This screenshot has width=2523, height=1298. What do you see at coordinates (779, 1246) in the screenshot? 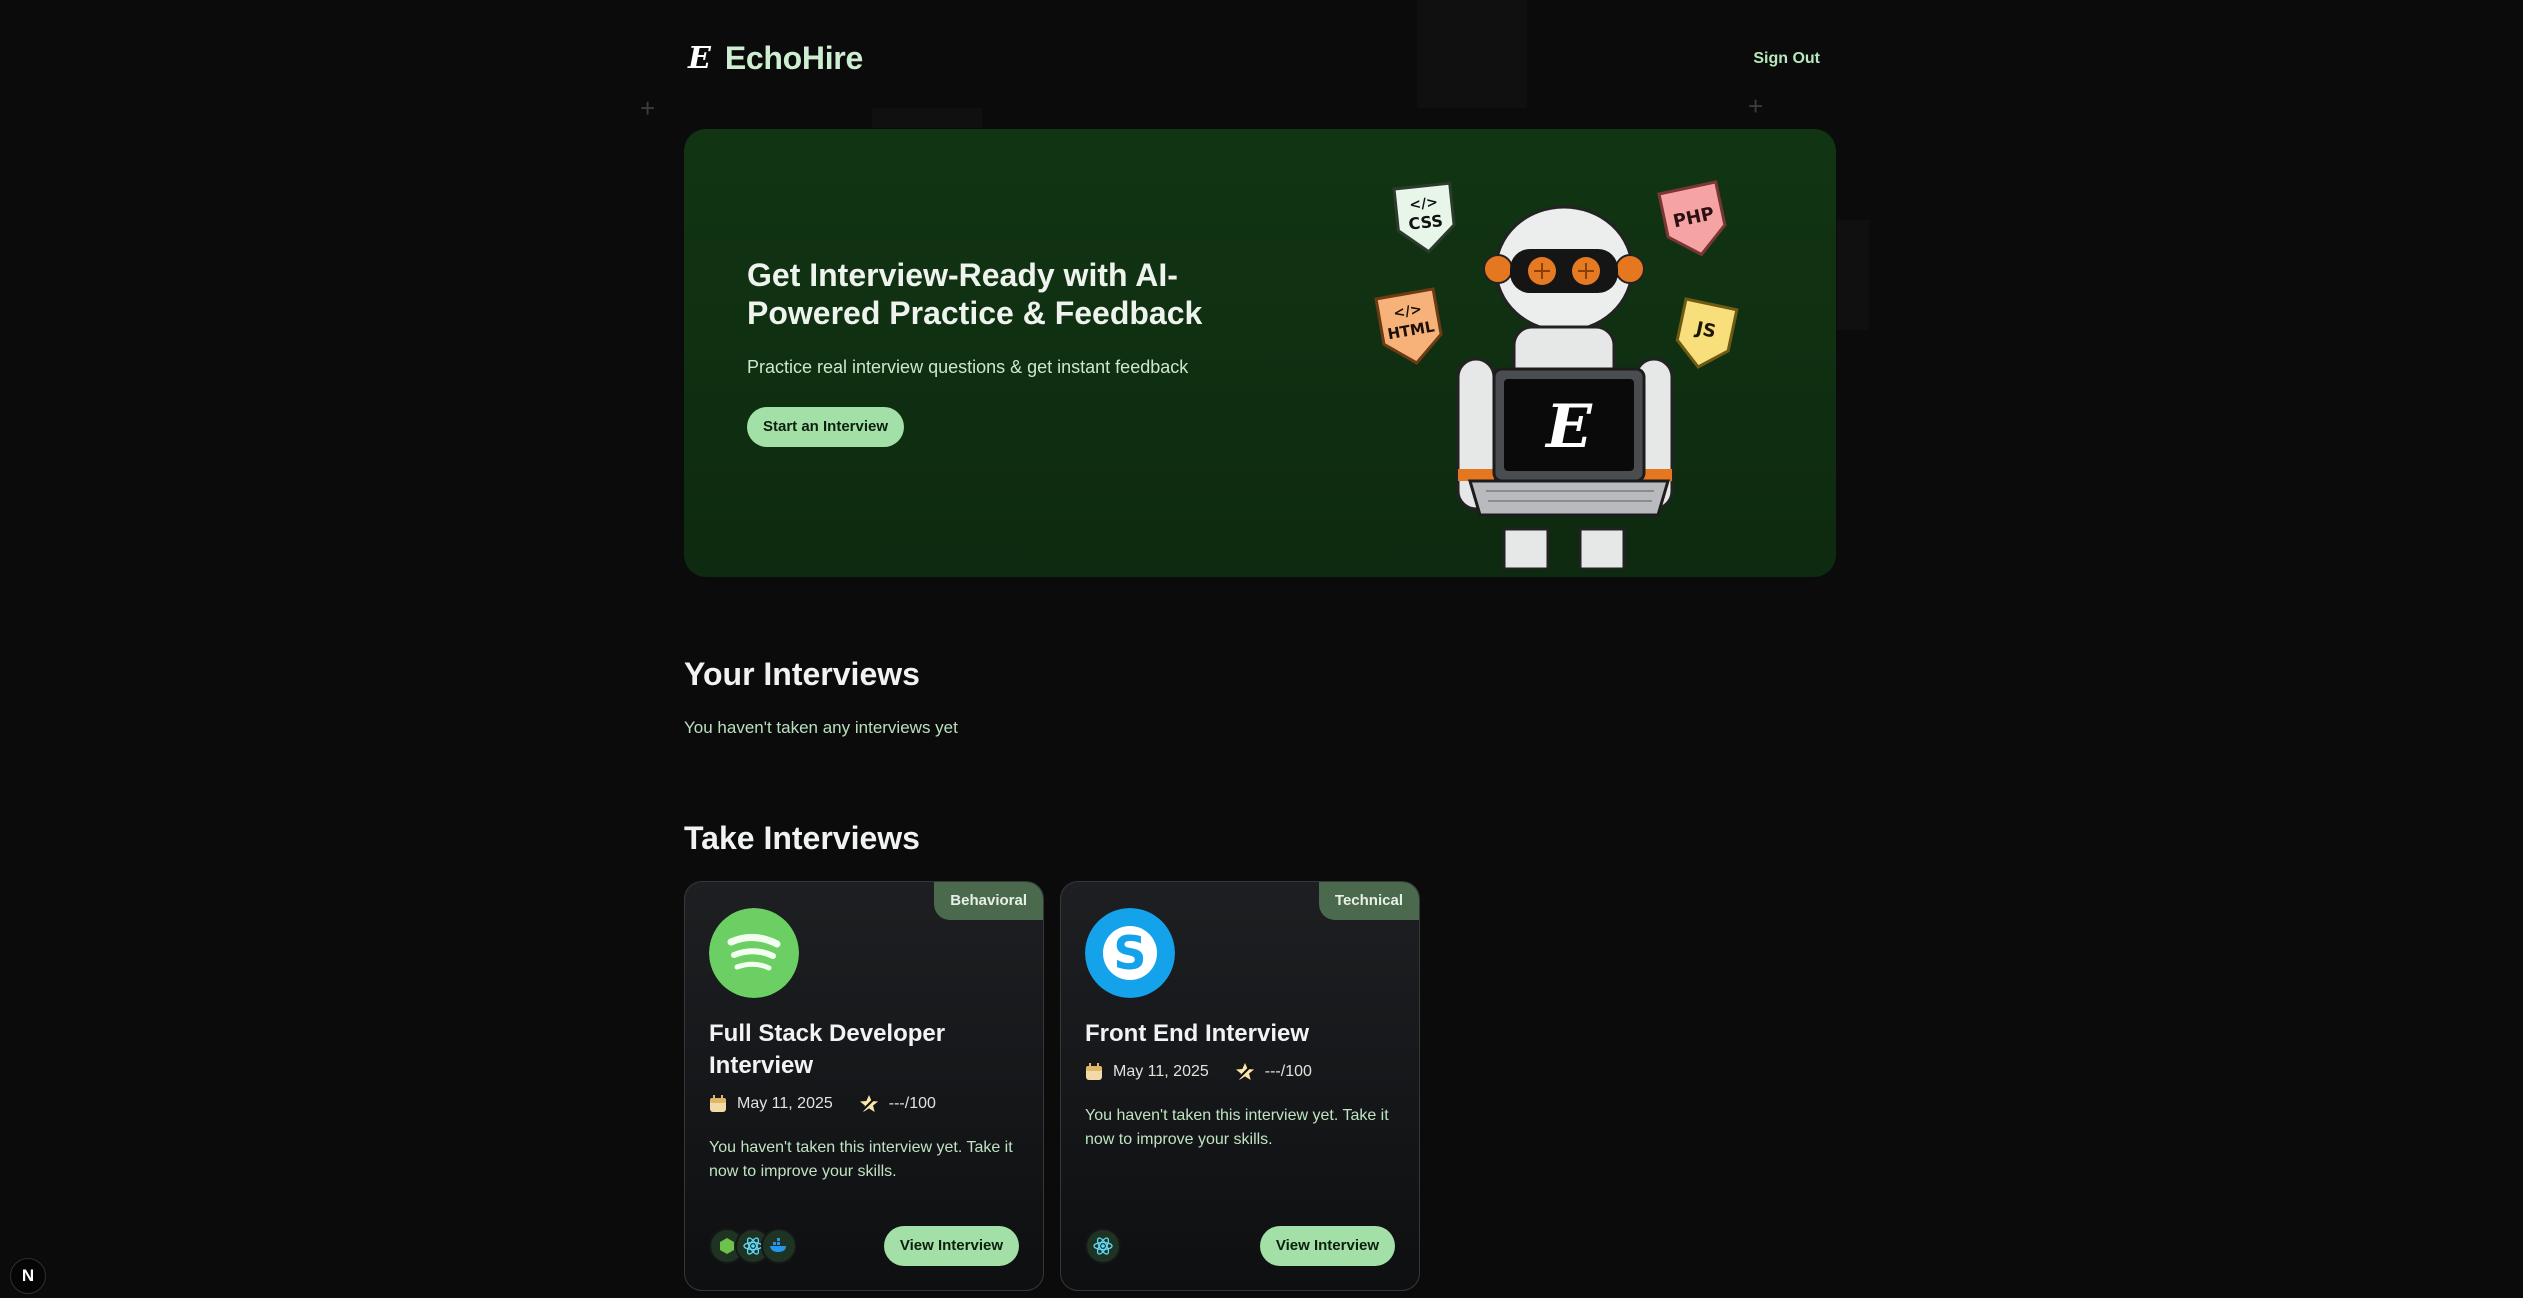
I see `docker-icon` at bounding box center [779, 1246].